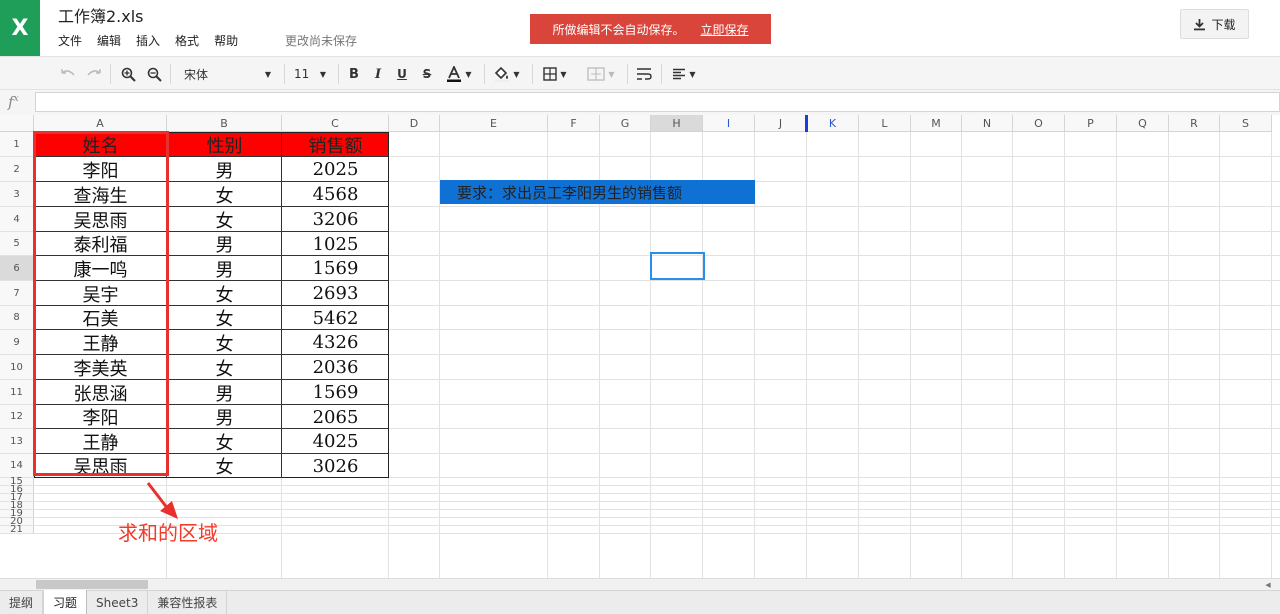  What do you see at coordinates (17, 466) in the screenshot?
I see `row-header-14: 14` at bounding box center [17, 466].